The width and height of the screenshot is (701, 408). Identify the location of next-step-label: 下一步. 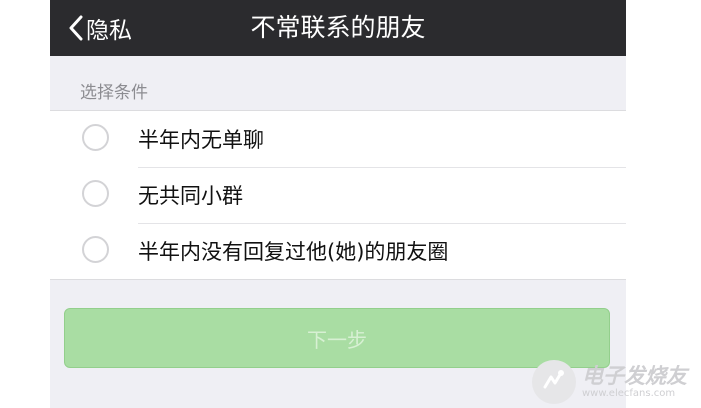
(337, 339).